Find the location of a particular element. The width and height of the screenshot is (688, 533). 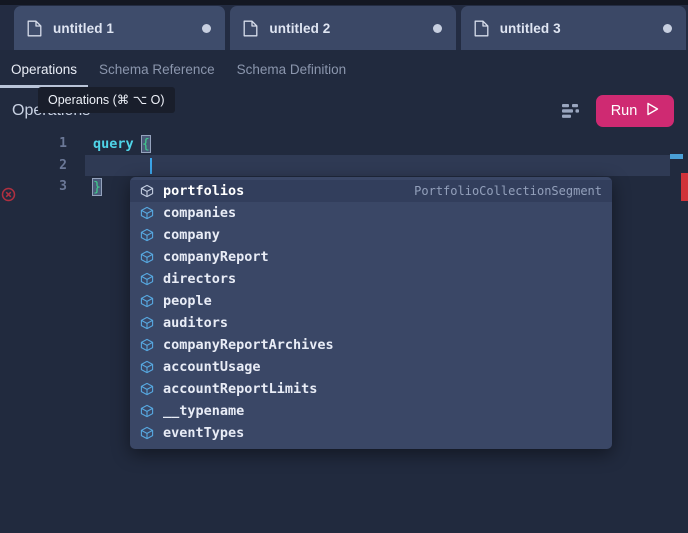

line-number: 2 is located at coordinates (63, 165).